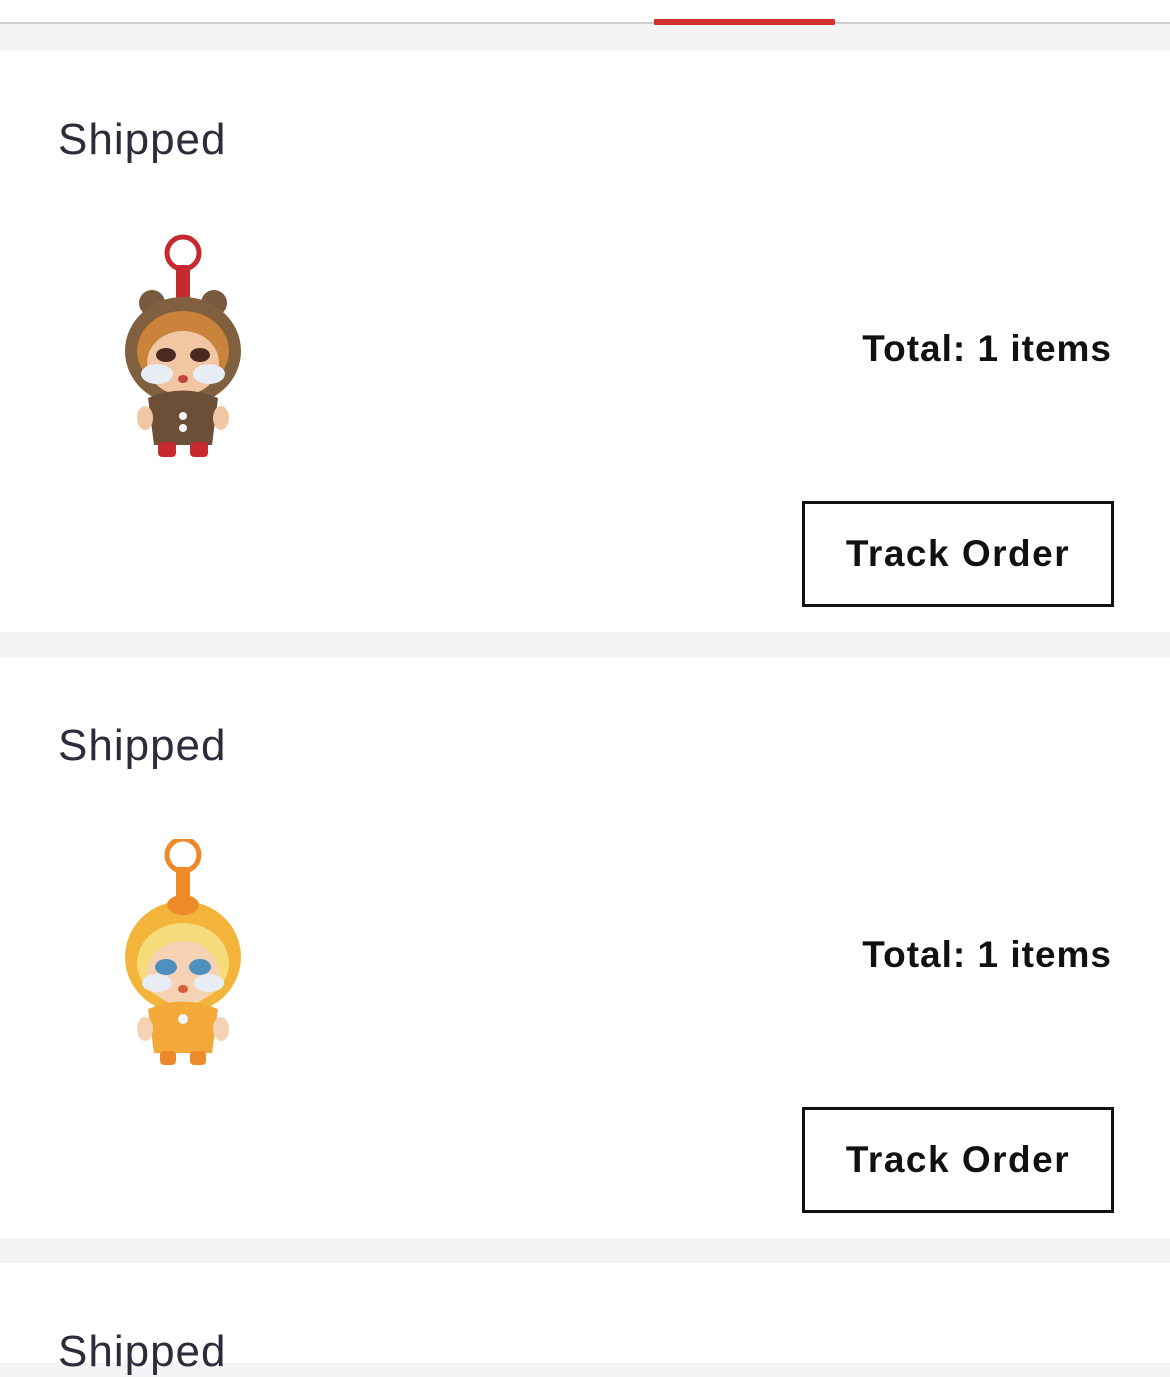  Describe the element at coordinates (585, 1319) in the screenshot. I see `order-card: Shipped` at that location.